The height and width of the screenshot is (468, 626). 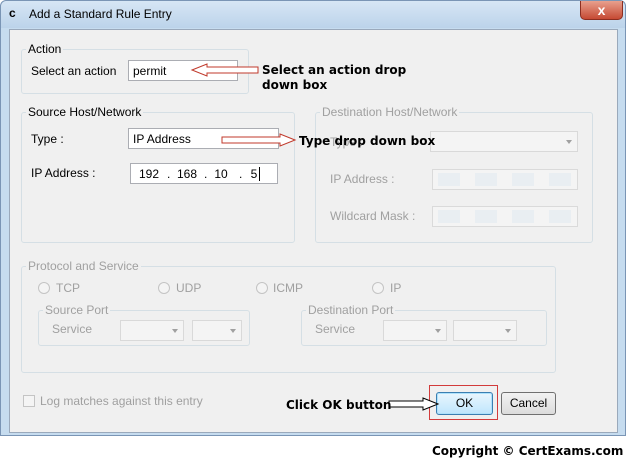 I want to click on source-type-value: IP Address, so click(x=162, y=139).